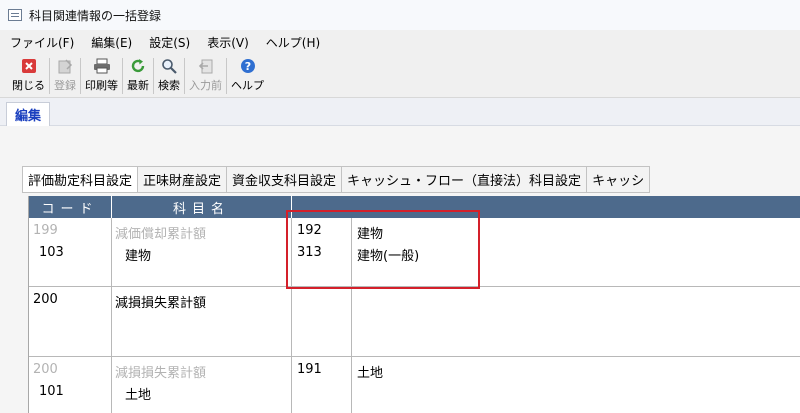 The image size is (800, 413). I want to click on prev-input-label: 入力前, so click(205, 85).